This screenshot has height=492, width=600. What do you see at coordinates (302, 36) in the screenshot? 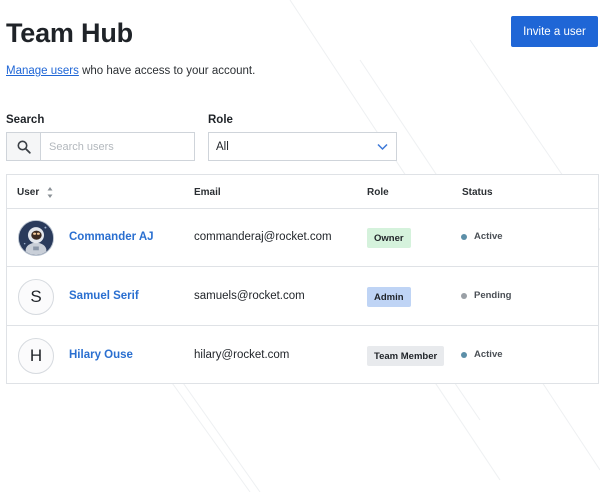
I see `page-header: Team Hub Invite a user` at bounding box center [302, 36].